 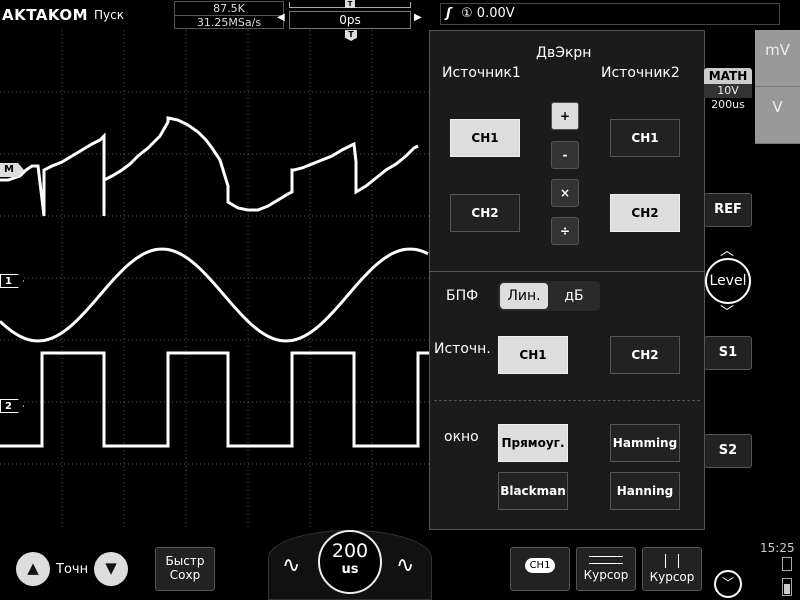 I want to click on level-up-chevron-icon: ︿, so click(x=727, y=250).